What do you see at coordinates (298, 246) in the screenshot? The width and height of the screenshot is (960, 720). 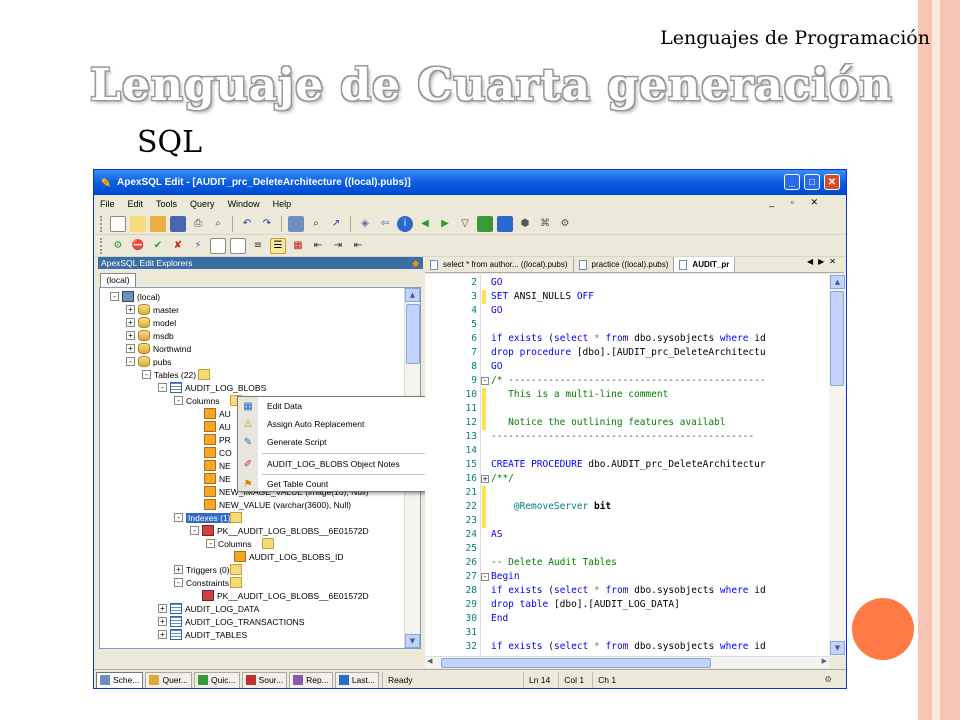 I see `grid-results-icon: ▦` at bounding box center [298, 246].